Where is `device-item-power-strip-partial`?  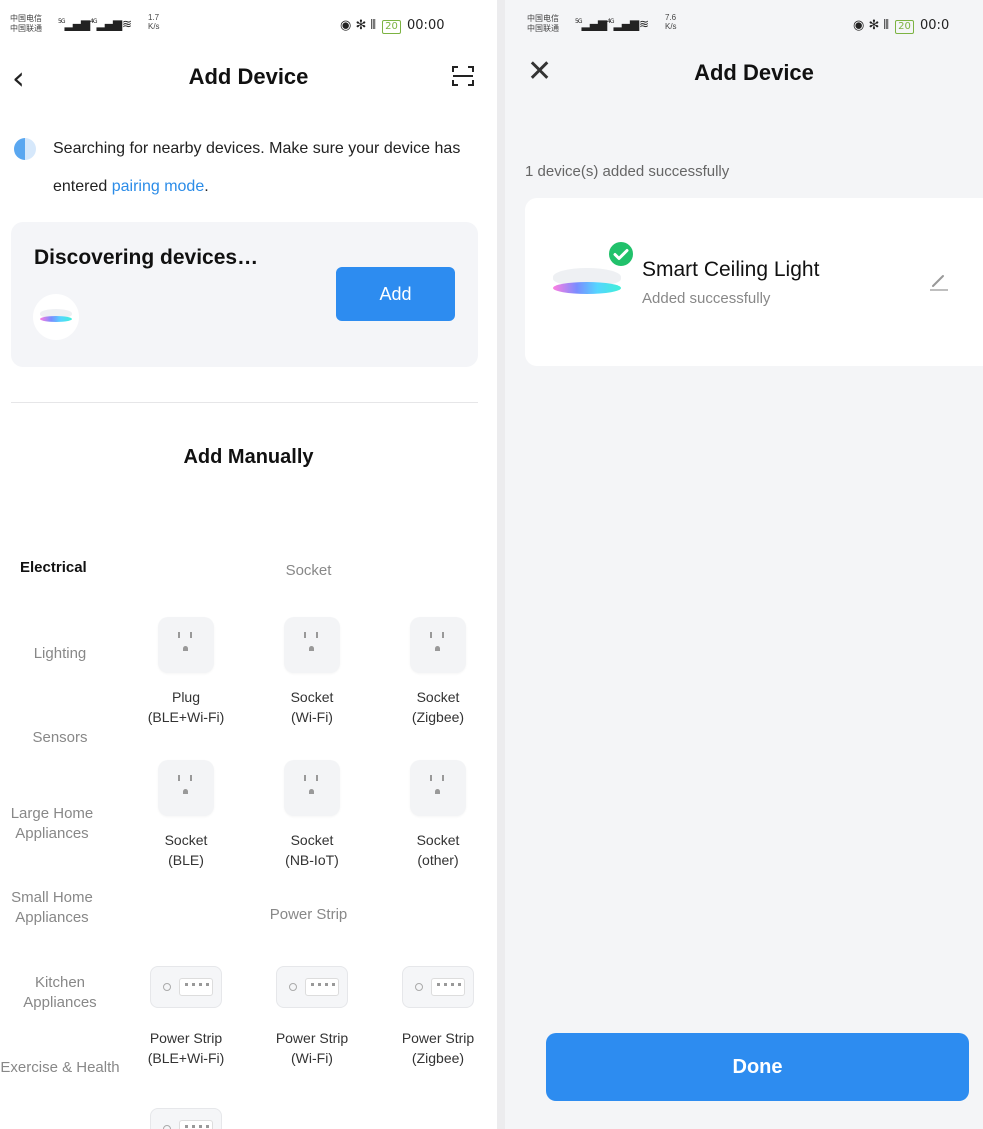 device-item-power-strip-partial is located at coordinates (186, 1118).